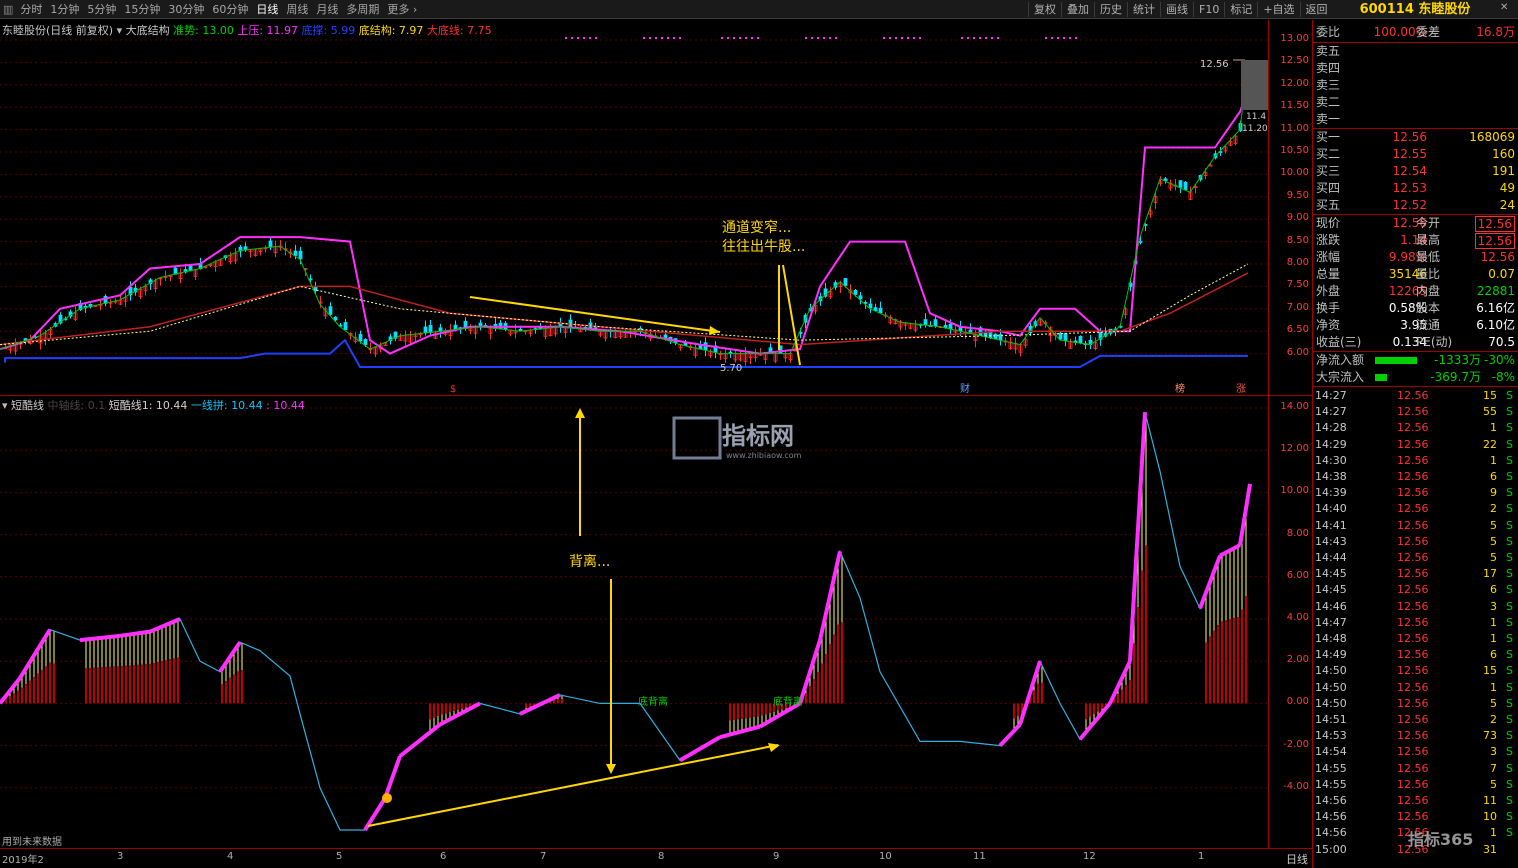 The image size is (1518, 868). What do you see at coordinates (101, 9) in the screenshot?
I see `period-tab-2: 5分钟` at bounding box center [101, 9].